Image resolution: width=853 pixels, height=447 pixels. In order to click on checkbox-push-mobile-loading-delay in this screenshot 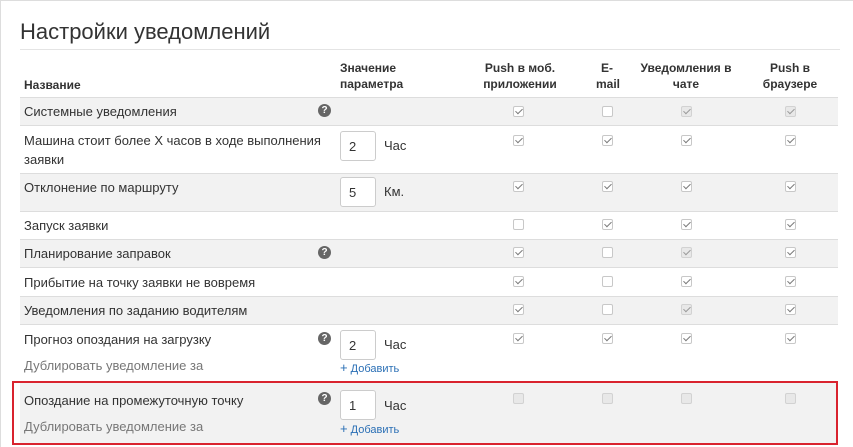, I will do `click(518, 338)`.